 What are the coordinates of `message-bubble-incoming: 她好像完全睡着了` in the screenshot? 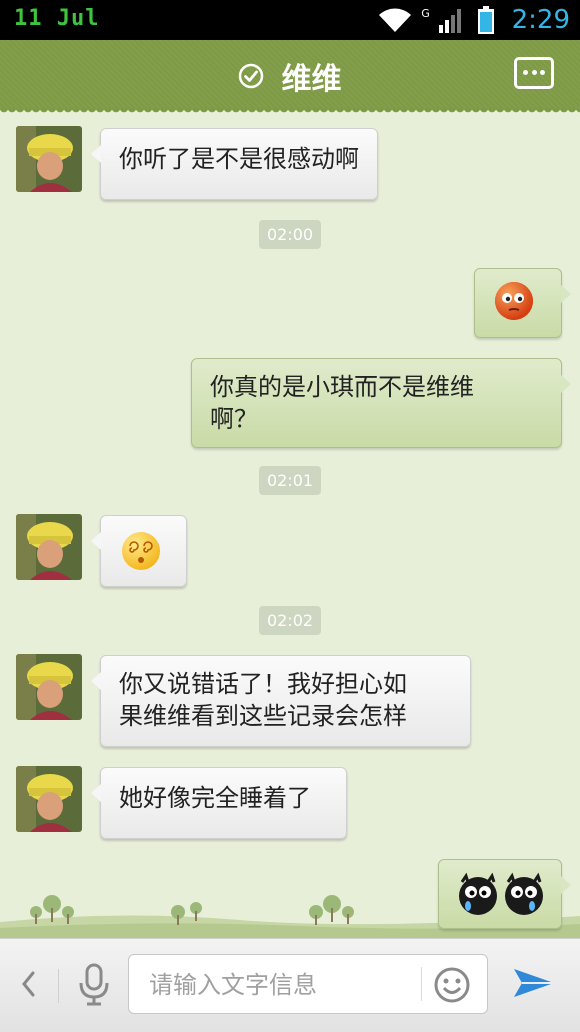 It's located at (219, 803).